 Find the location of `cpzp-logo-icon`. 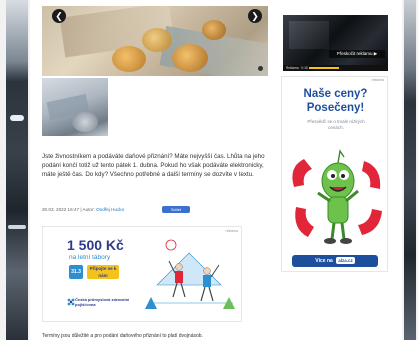

cpzp-logo-icon is located at coordinates (71, 302).